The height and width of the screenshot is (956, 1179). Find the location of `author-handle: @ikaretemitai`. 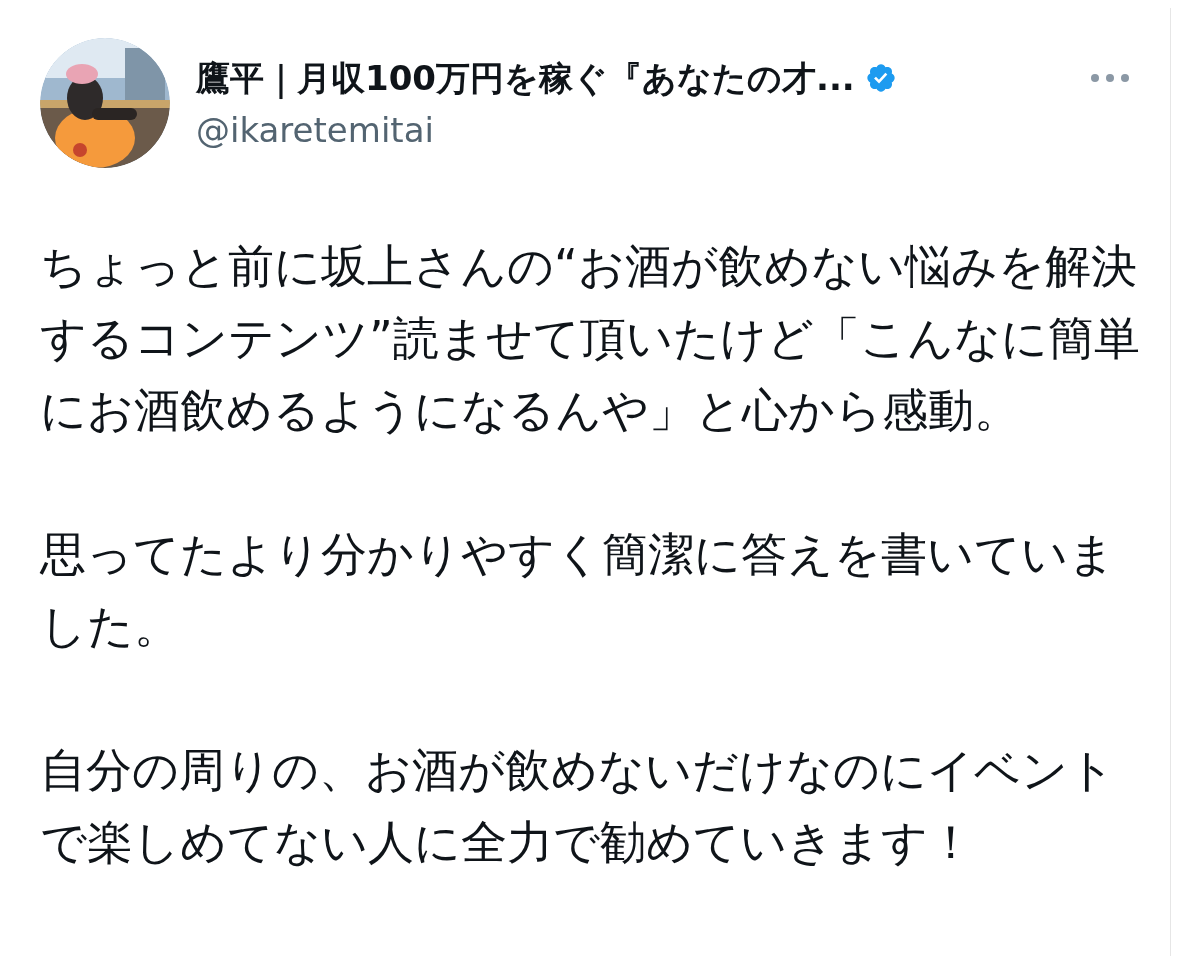

author-handle: @ikaretemitai is located at coordinates (315, 130).